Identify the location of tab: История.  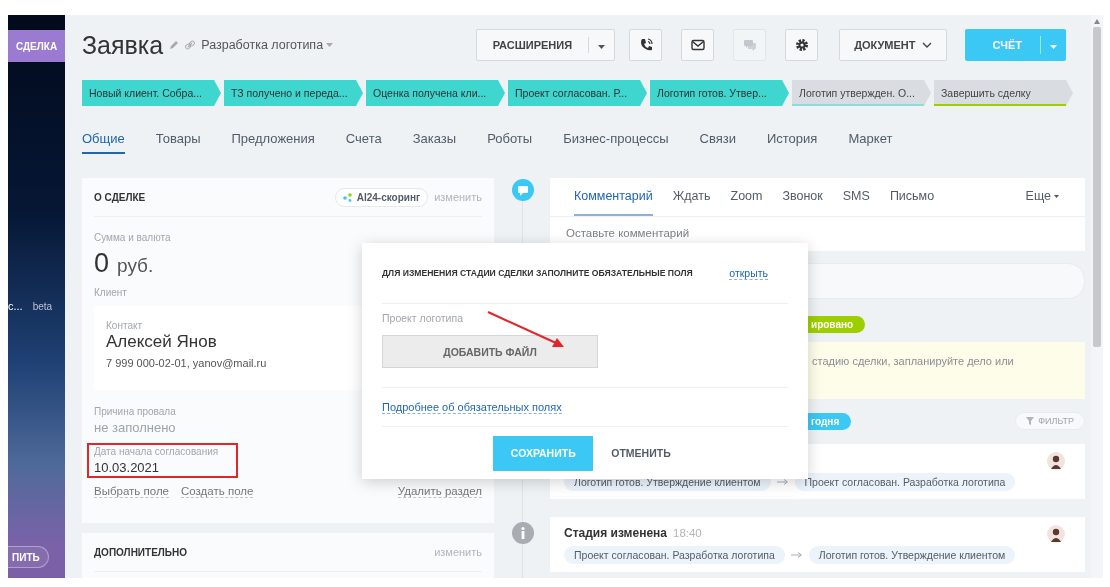
(792, 142).